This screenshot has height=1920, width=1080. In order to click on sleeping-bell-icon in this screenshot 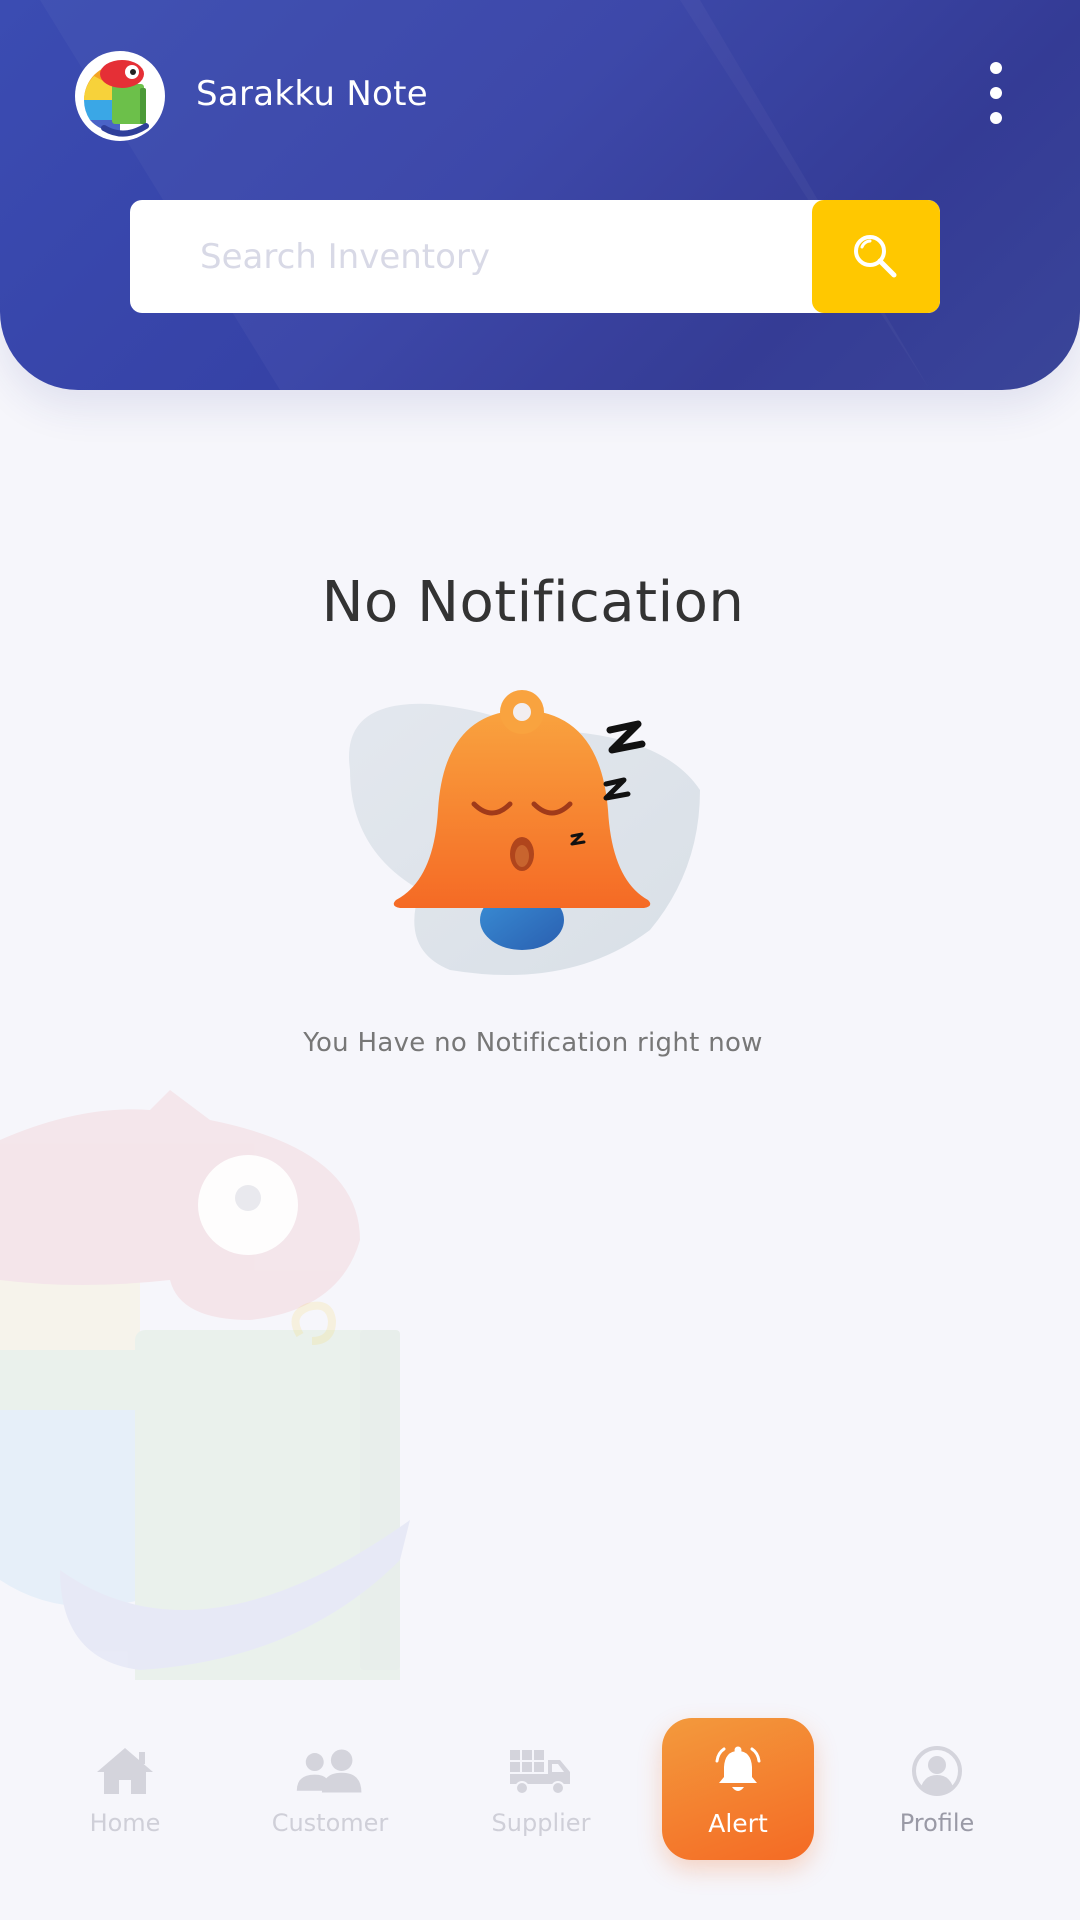, I will do `click(524, 832)`.